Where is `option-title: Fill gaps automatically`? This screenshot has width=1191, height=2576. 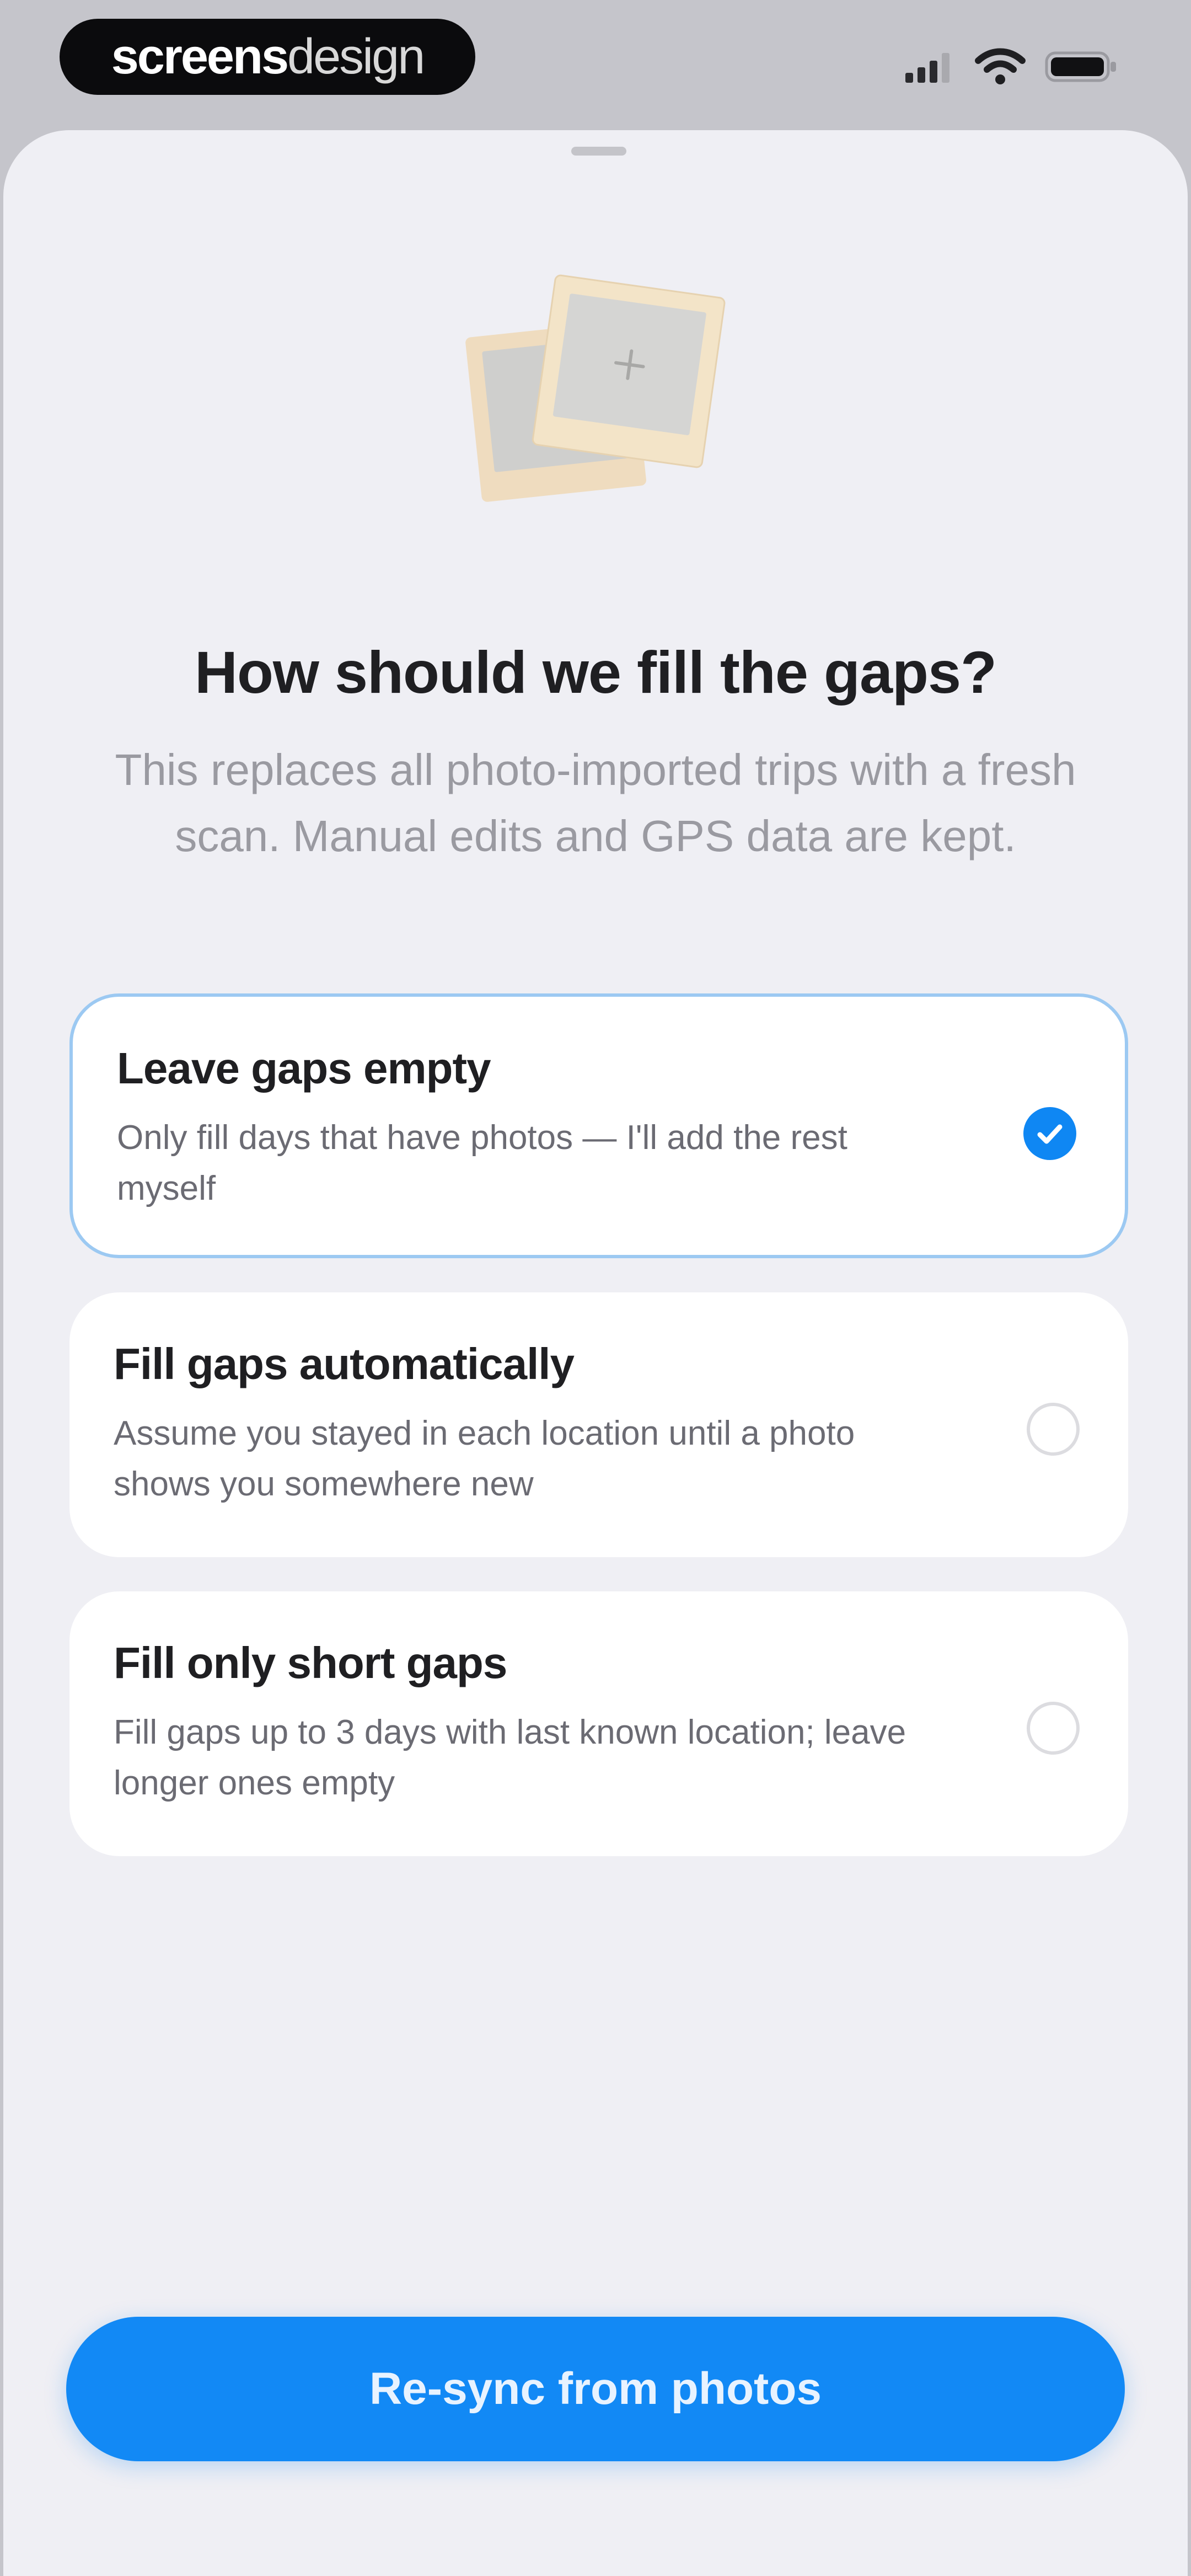
option-title: Fill gaps automatically is located at coordinates (344, 1363).